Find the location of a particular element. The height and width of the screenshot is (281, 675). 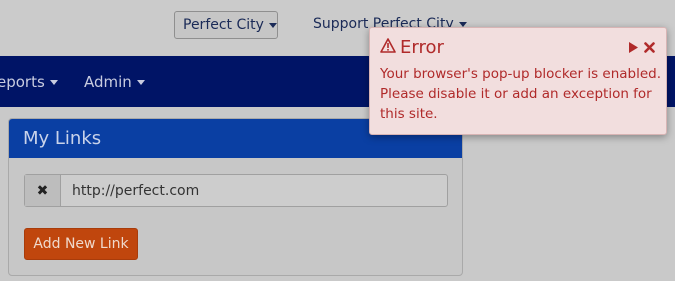

nav-item-label: eports is located at coordinates (22, 82).